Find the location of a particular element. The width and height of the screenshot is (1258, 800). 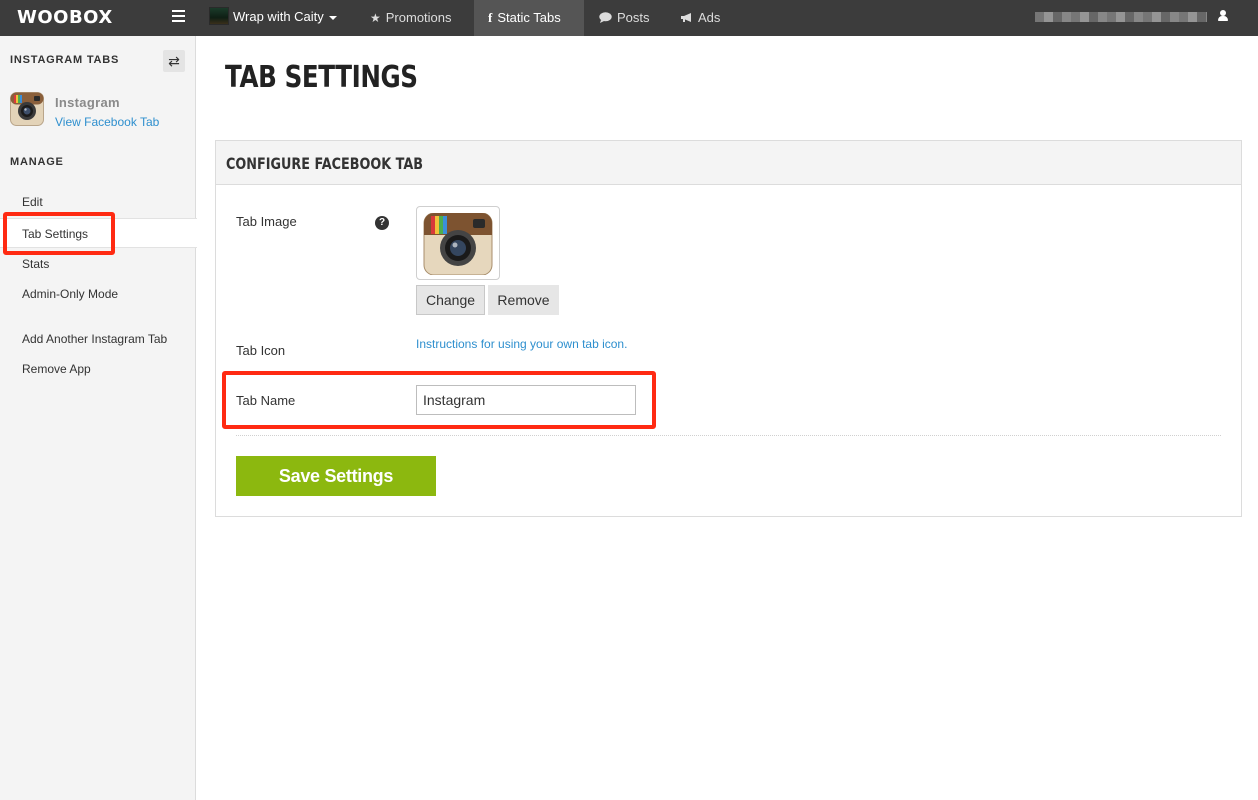

nav-posts: Posts is located at coordinates (624, 18).